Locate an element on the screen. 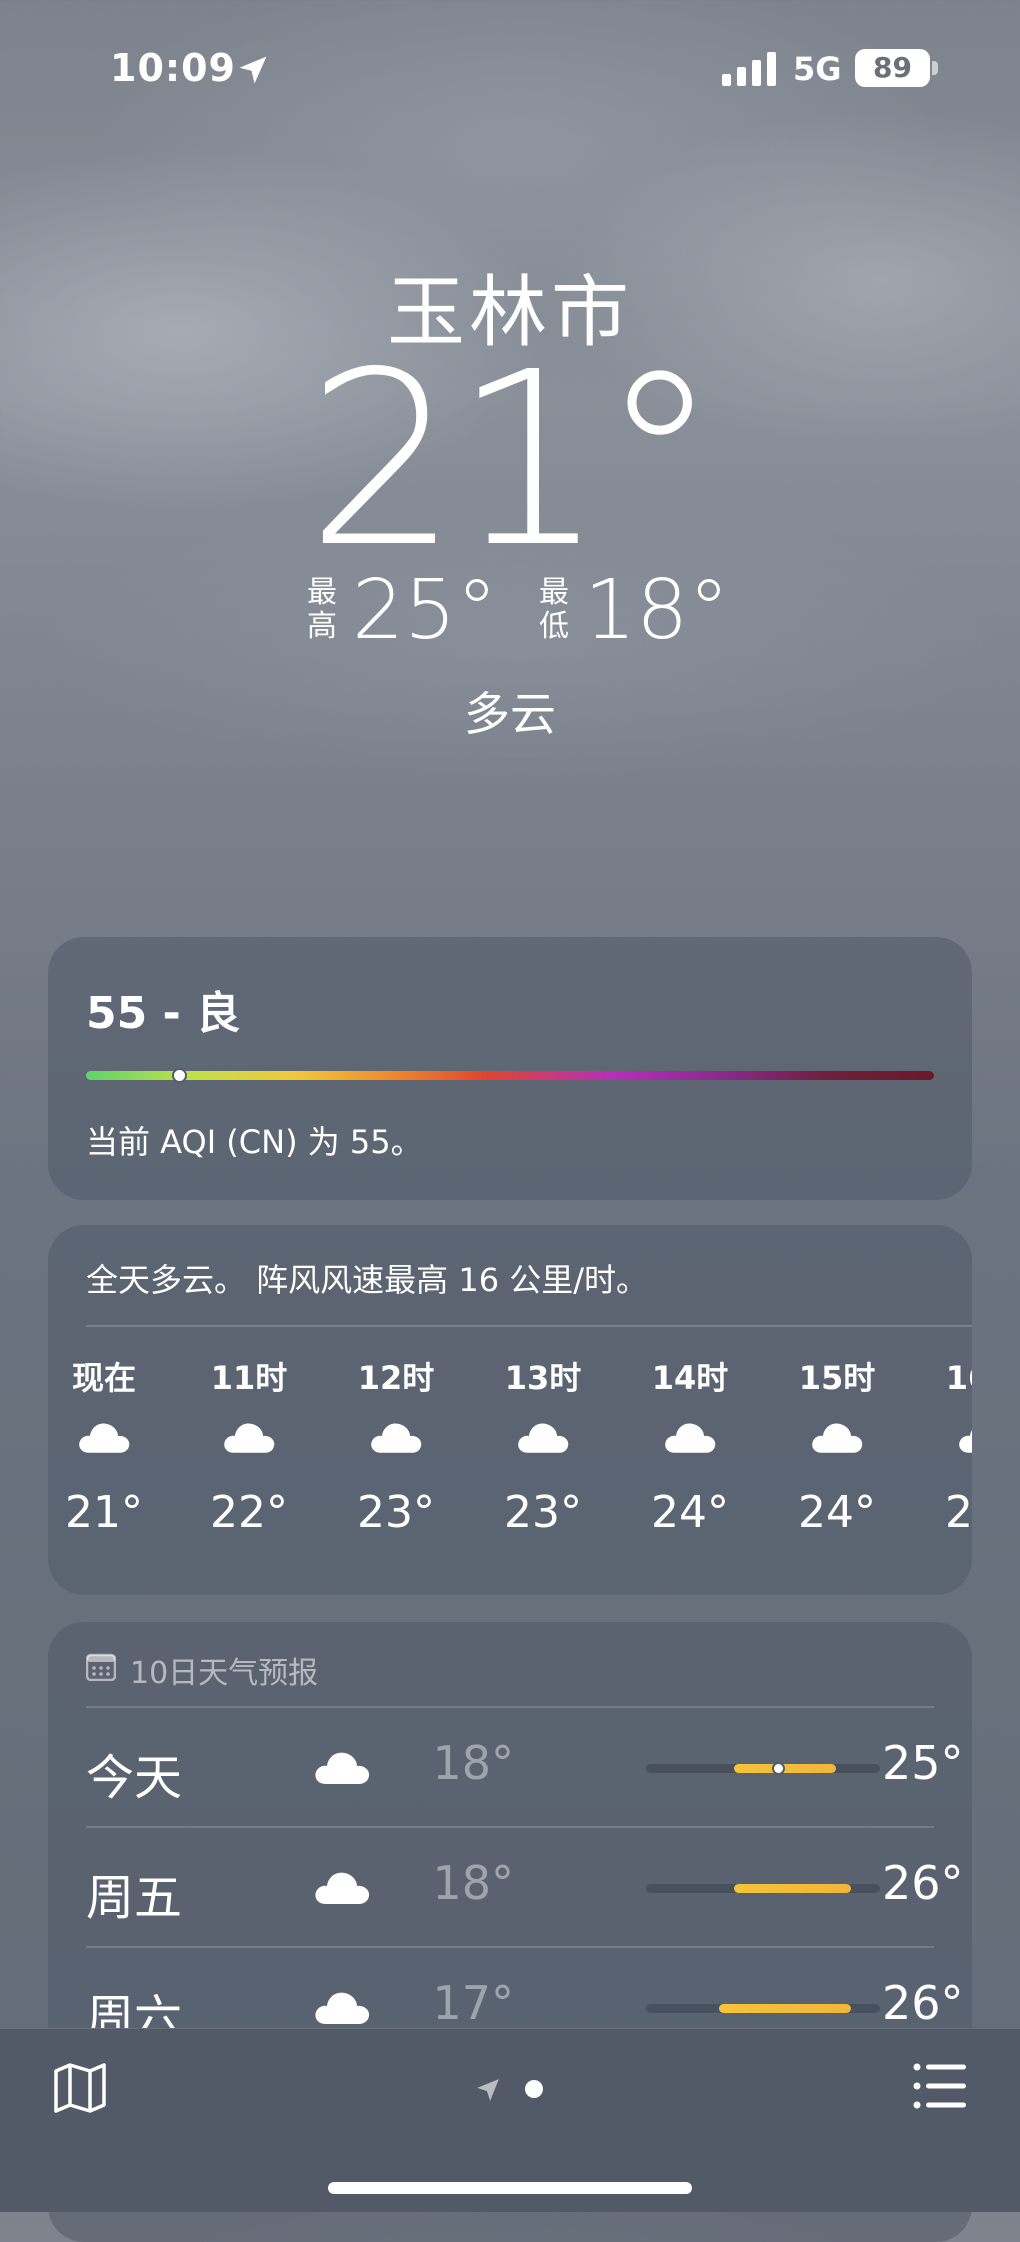  high-temperature: 25° is located at coordinates (425, 610).